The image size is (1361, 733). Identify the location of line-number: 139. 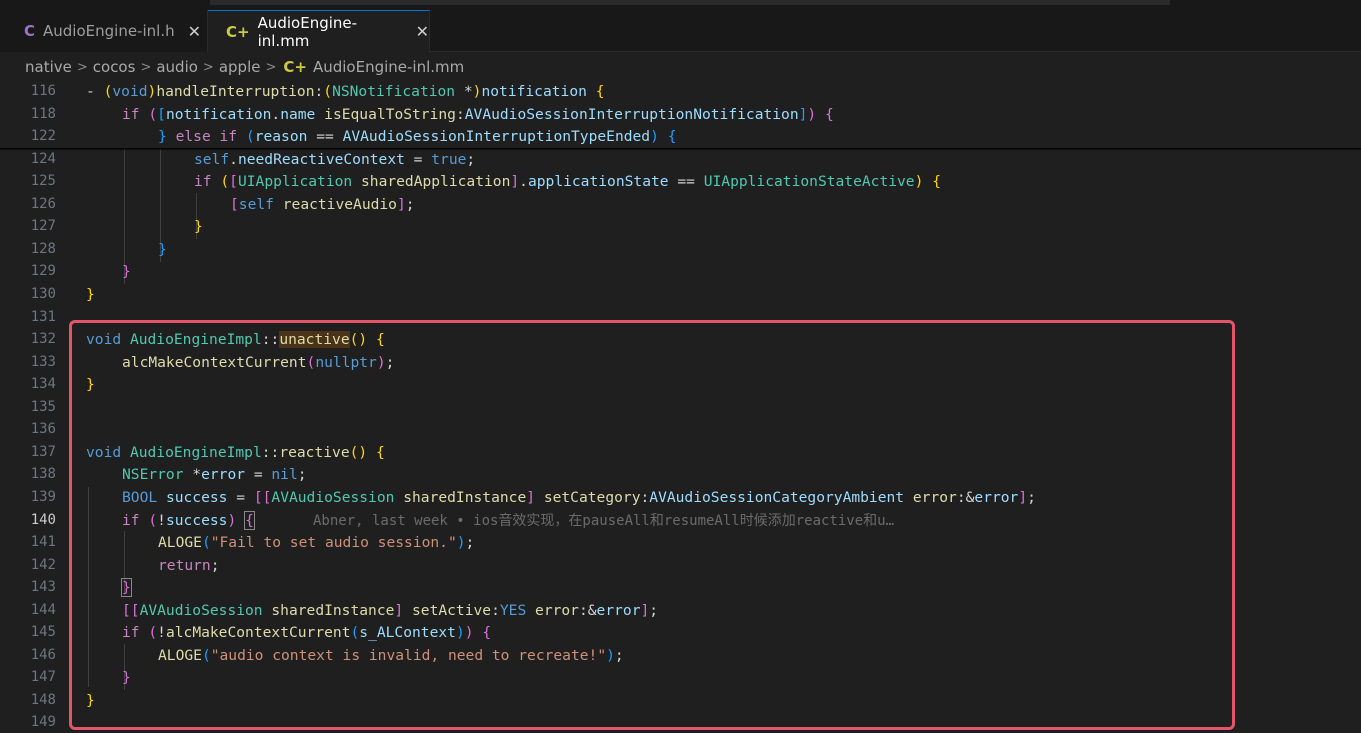
(43, 497).